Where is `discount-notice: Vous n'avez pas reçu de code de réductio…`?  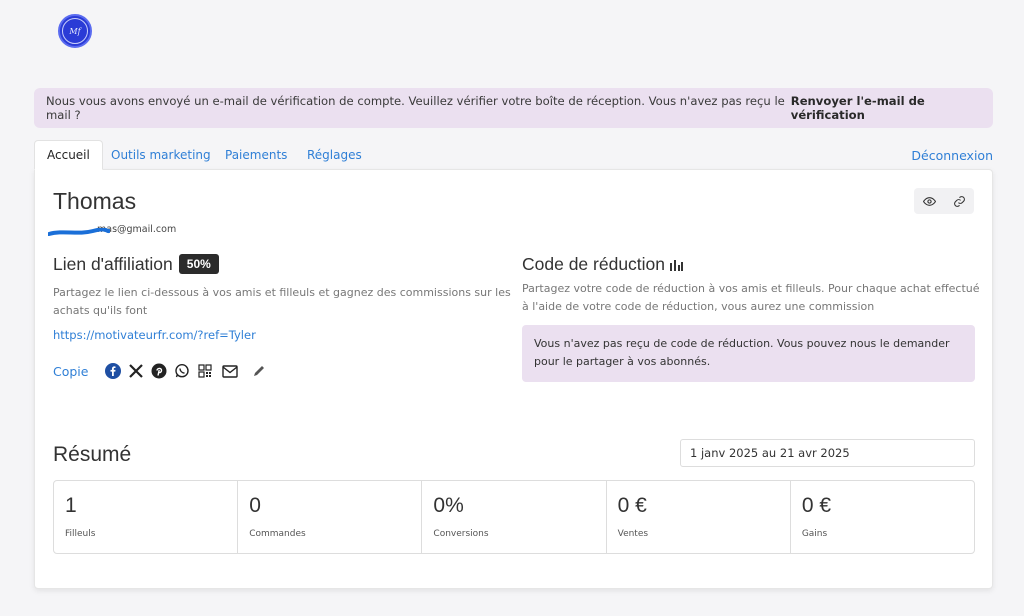 discount-notice: Vous n'avez pas reçu de code de réductio… is located at coordinates (748, 353).